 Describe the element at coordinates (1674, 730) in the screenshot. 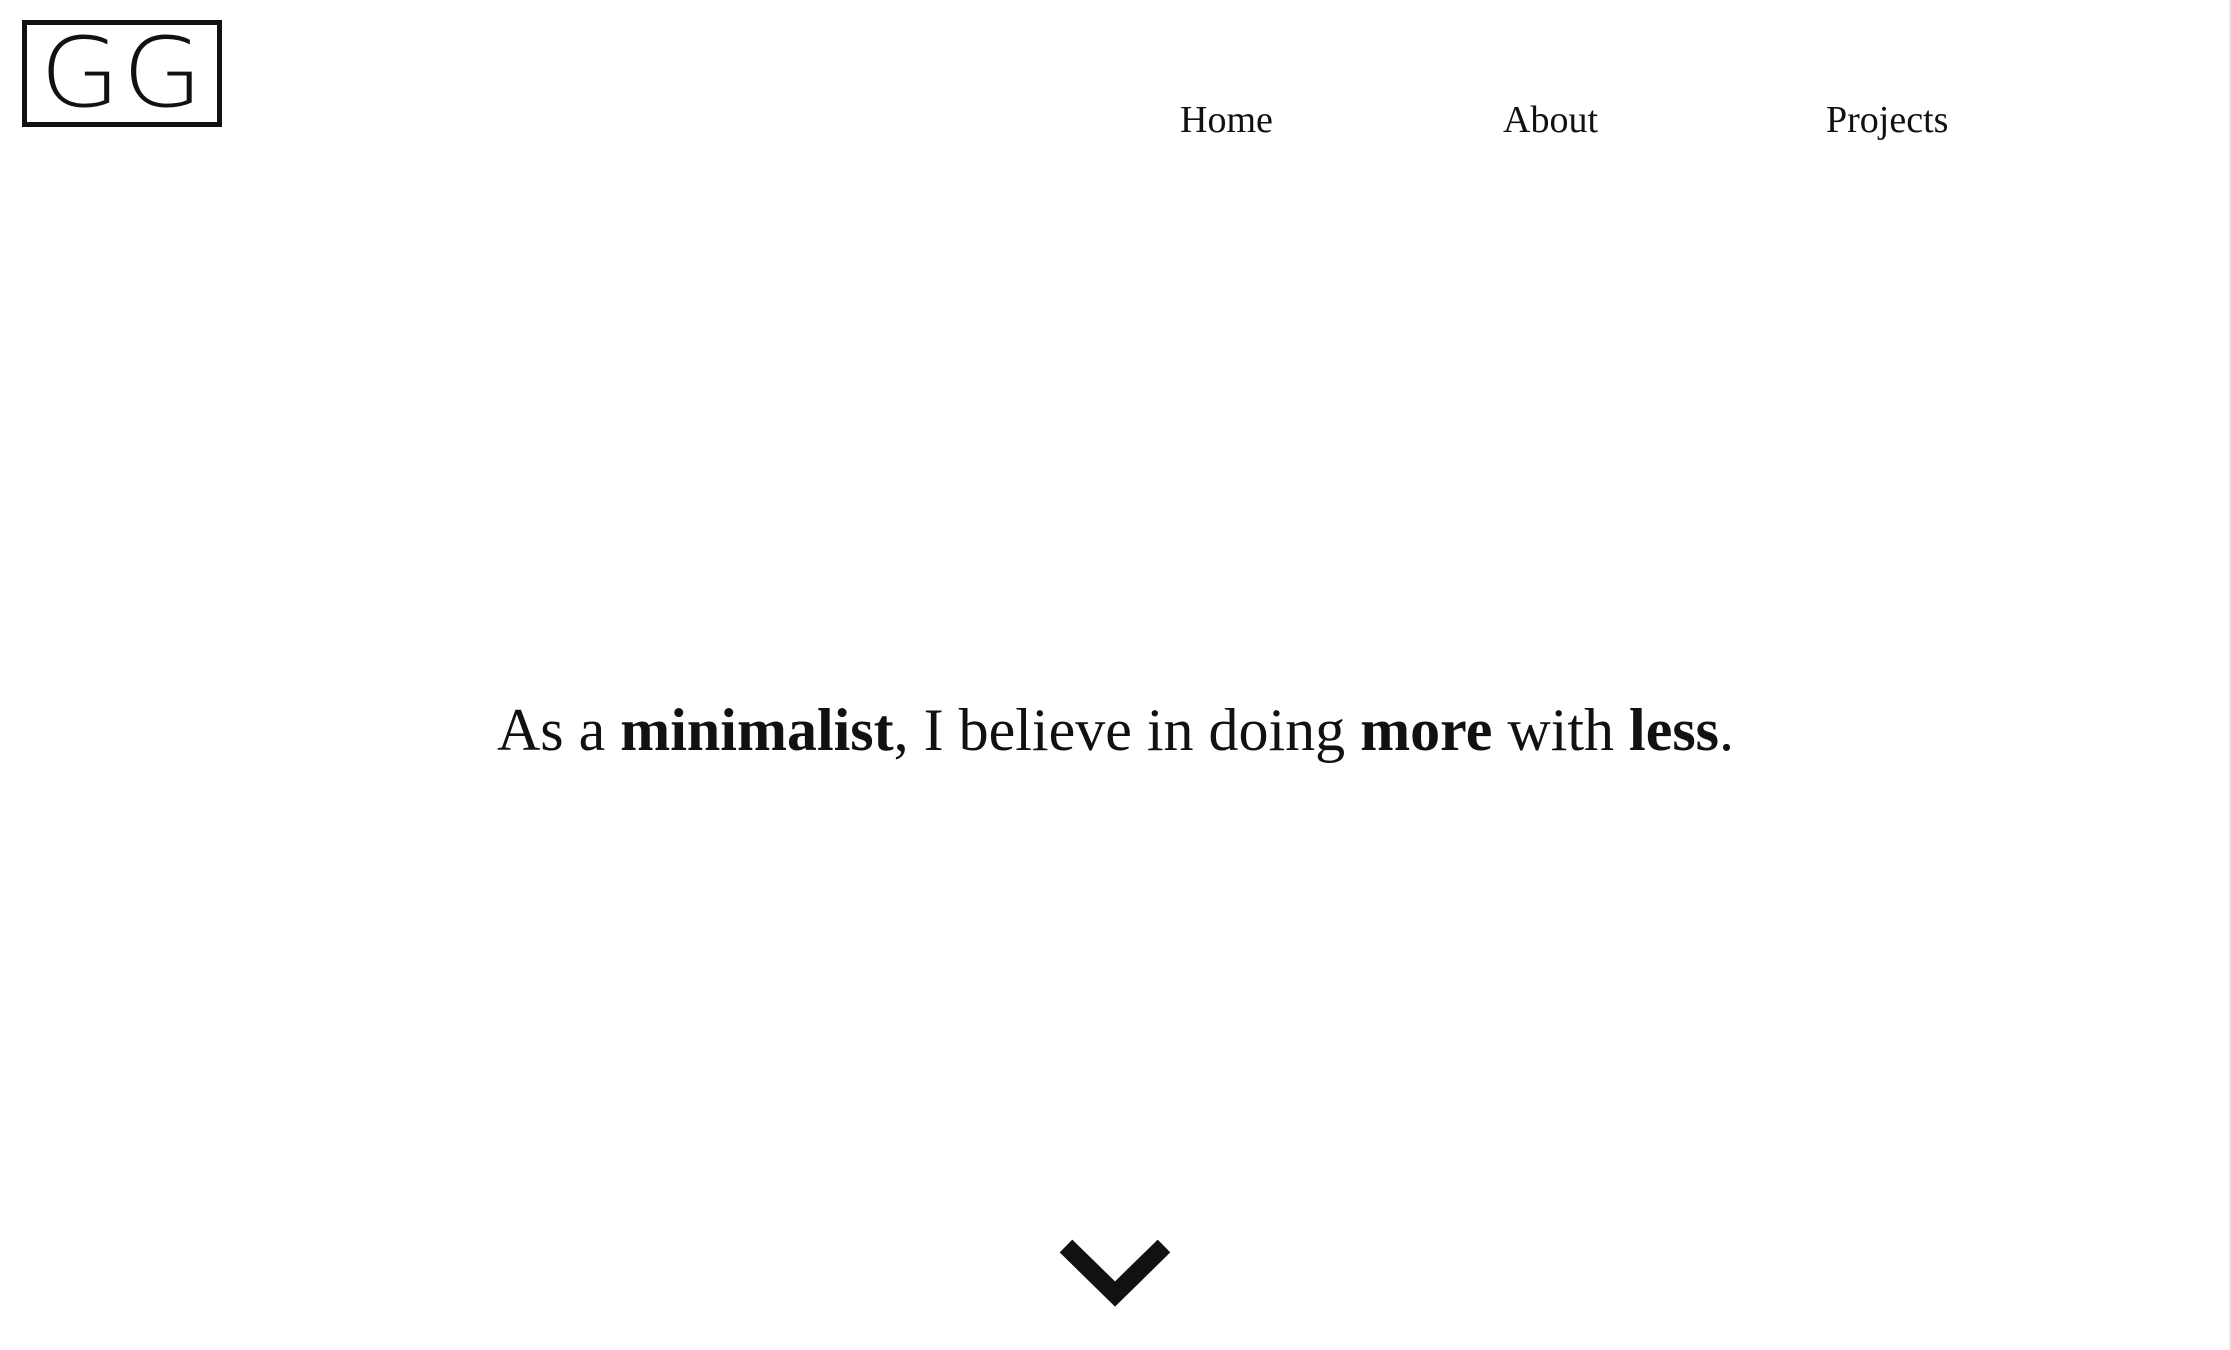

I see `hero-bold-less: less` at that location.